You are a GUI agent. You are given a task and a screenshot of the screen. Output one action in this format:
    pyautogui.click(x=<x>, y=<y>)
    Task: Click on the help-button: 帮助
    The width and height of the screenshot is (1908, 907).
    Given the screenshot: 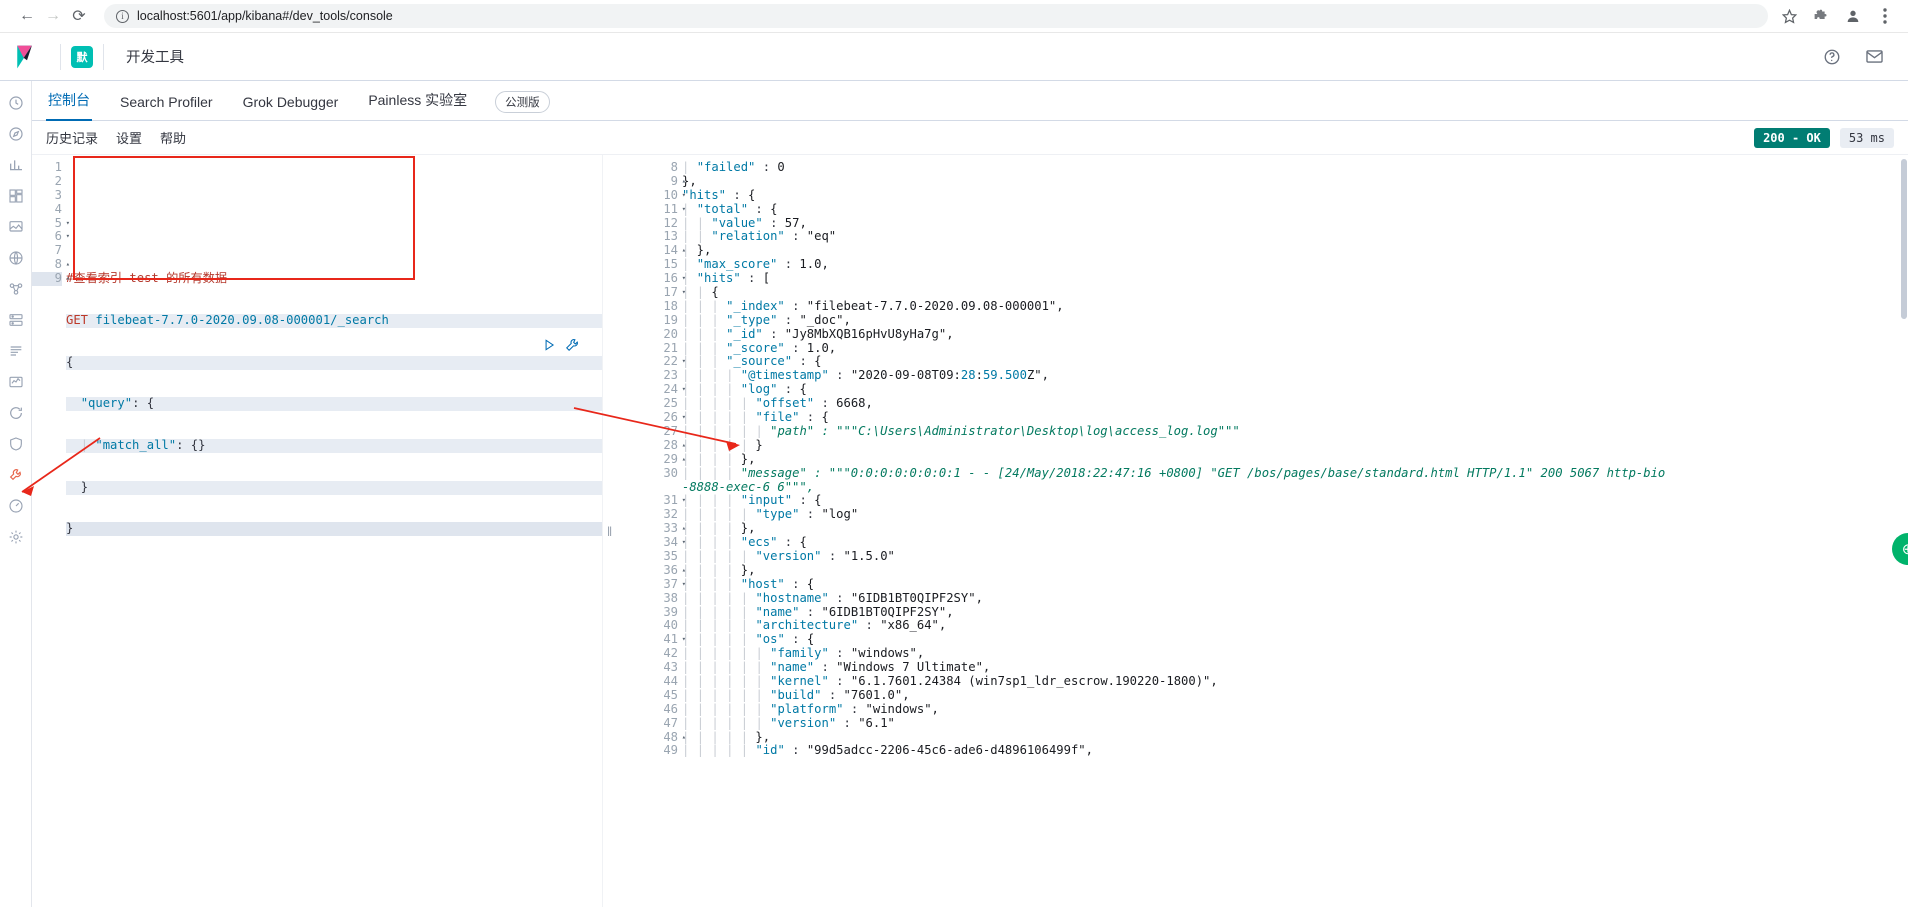 What is the action you would take?
    pyautogui.click(x=173, y=137)
    